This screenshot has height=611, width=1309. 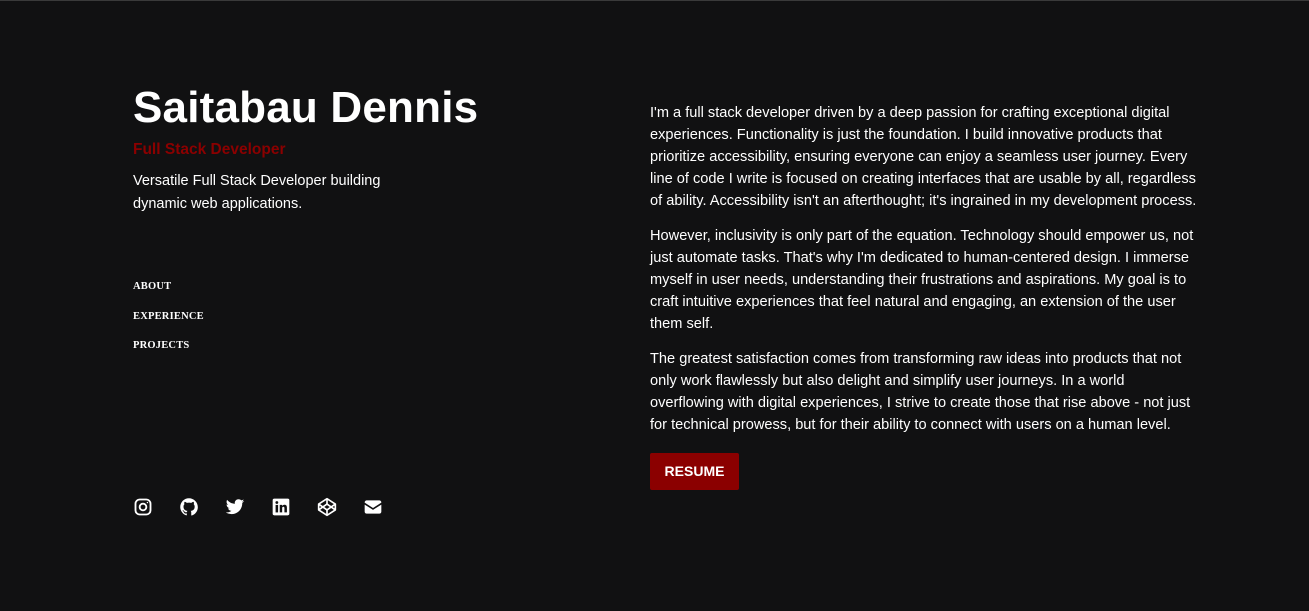 What do you see at coordinates (161, 345) in the screenshot?
I see `nav-link-projects: PROJECTS` at bounding box center [161, 345].